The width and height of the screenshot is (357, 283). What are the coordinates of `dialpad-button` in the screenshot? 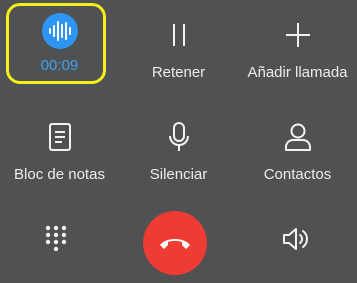 It's located at (56, 239).